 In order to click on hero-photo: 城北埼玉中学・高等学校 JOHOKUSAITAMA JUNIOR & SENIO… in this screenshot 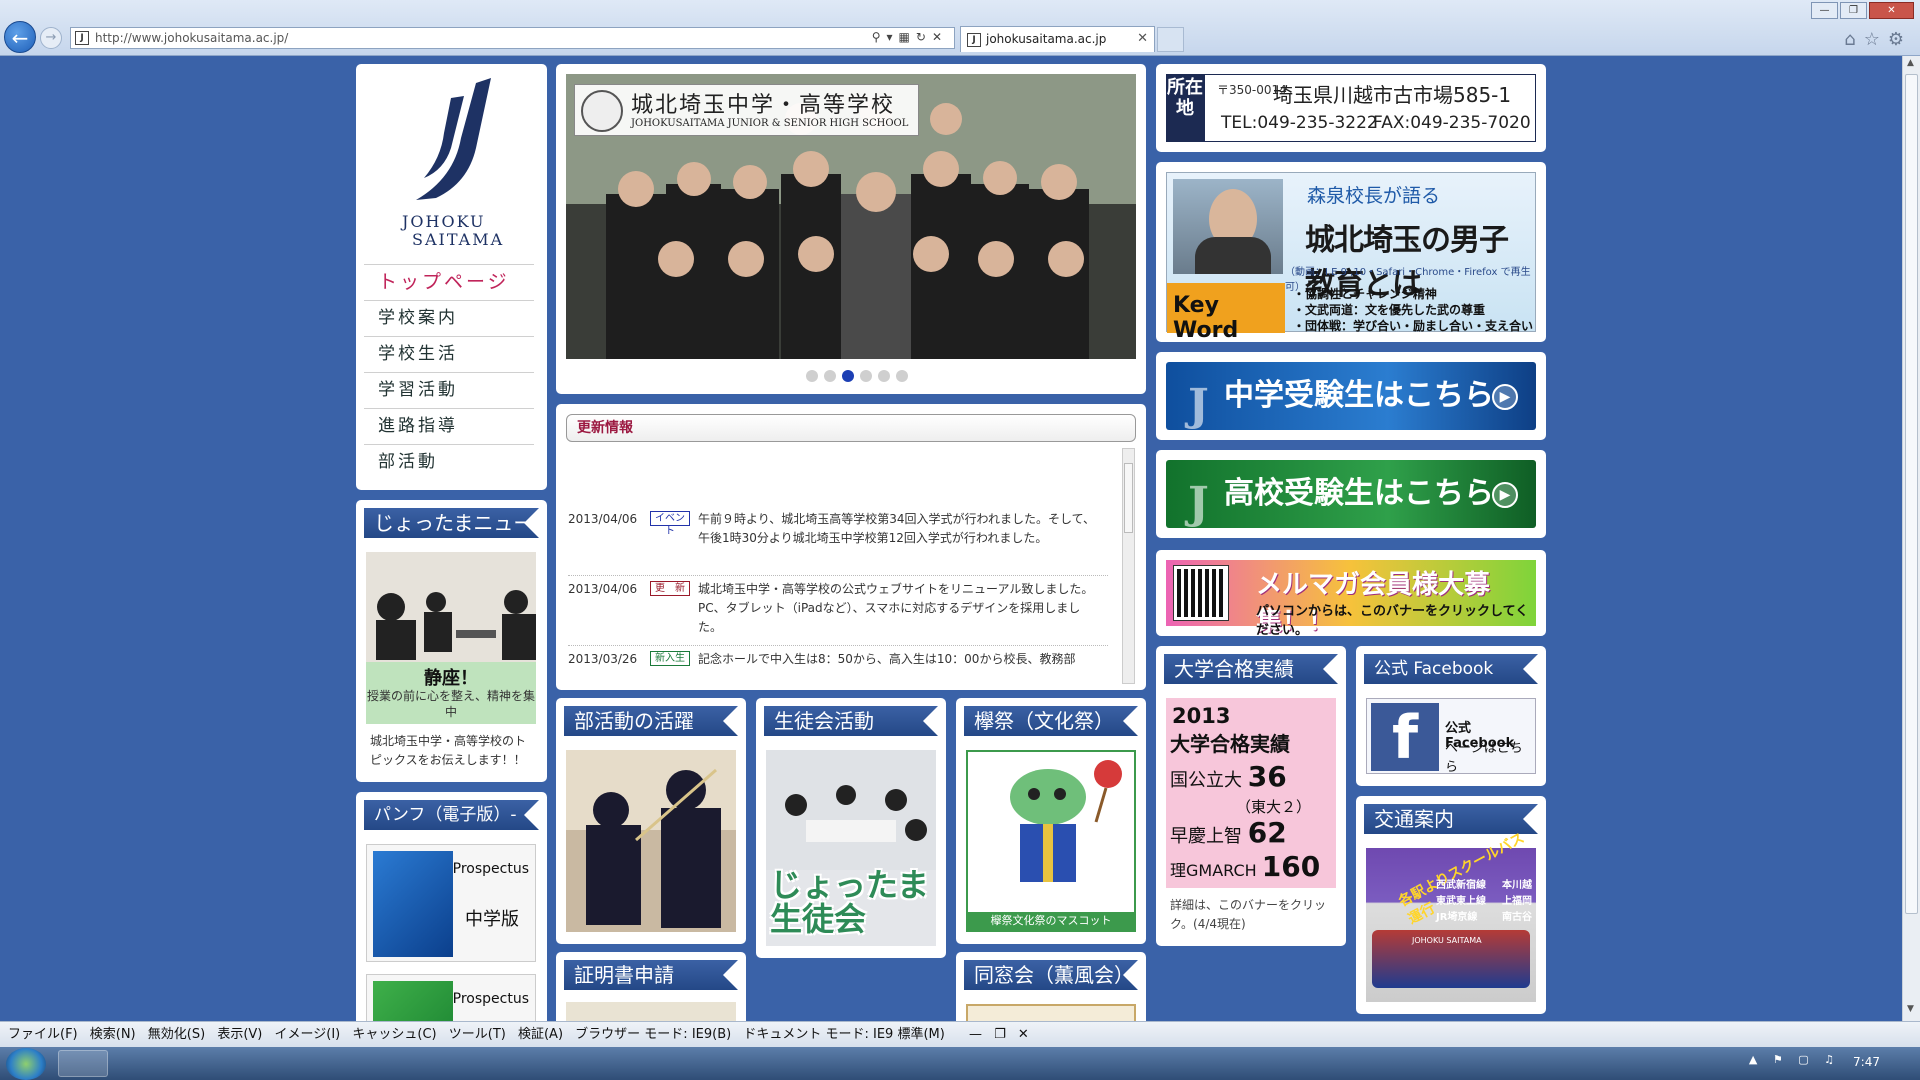, I will do `click(851, 216)`.